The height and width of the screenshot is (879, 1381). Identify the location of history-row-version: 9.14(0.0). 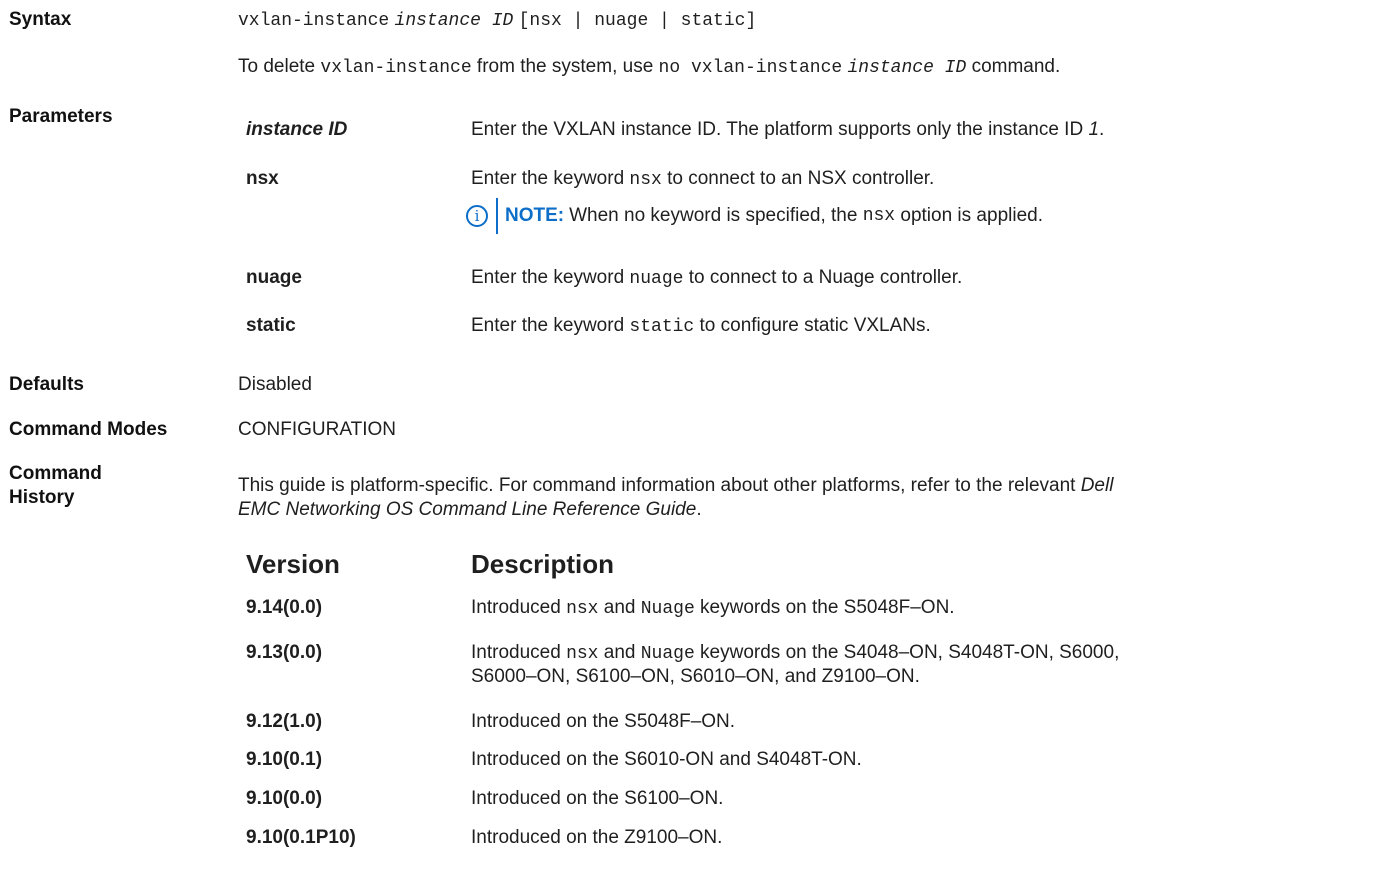
(284, 607).